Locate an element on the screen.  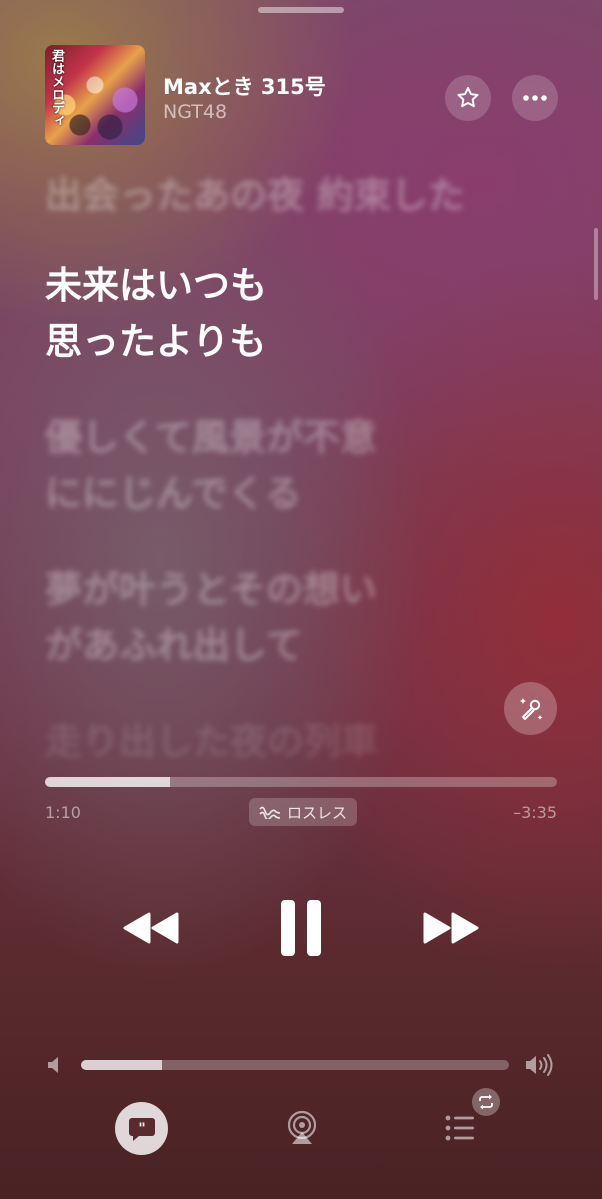
playback-scrubber is located at coordinates (301, 782).